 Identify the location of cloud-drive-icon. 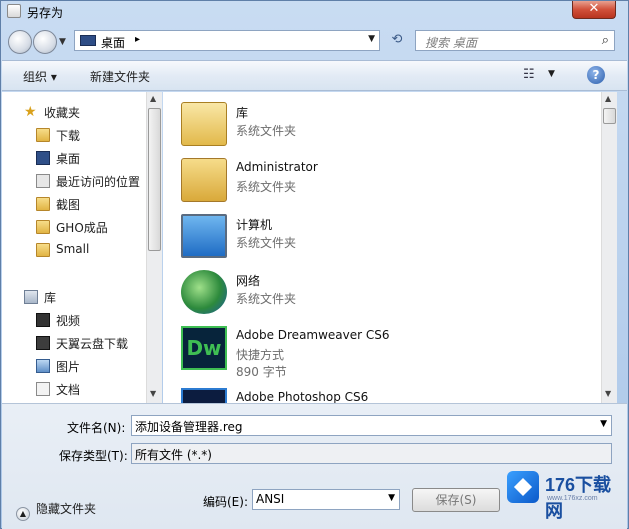
(43, 343).